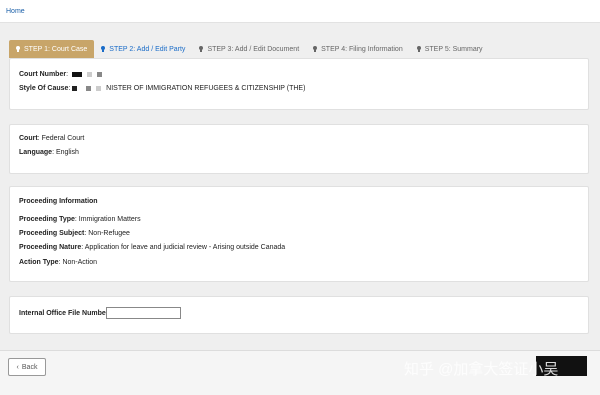 This screenshot has height=395, width=600. What do you see at coordinates (39, 262) in the screenshot?
I see `action-type-label: Action Type` at bounding box center [39, 262].